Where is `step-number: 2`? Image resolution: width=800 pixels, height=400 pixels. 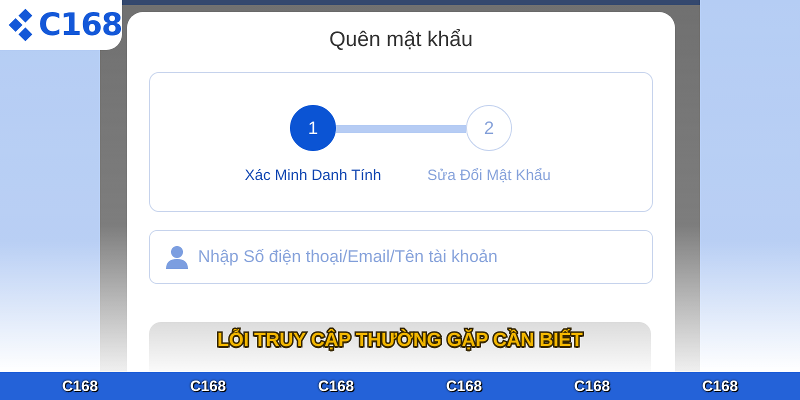
step-number: 2 is located at coordinates (489, 128).